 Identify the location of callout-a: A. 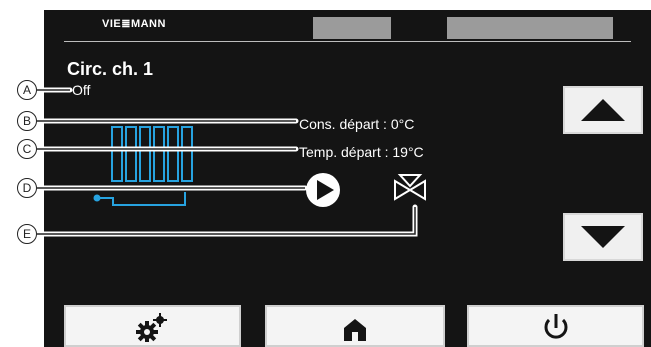
(27, 90).